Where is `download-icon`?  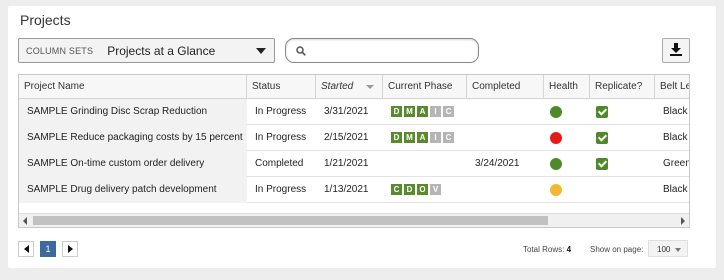 download-icon is located at coordinates (676, 50).